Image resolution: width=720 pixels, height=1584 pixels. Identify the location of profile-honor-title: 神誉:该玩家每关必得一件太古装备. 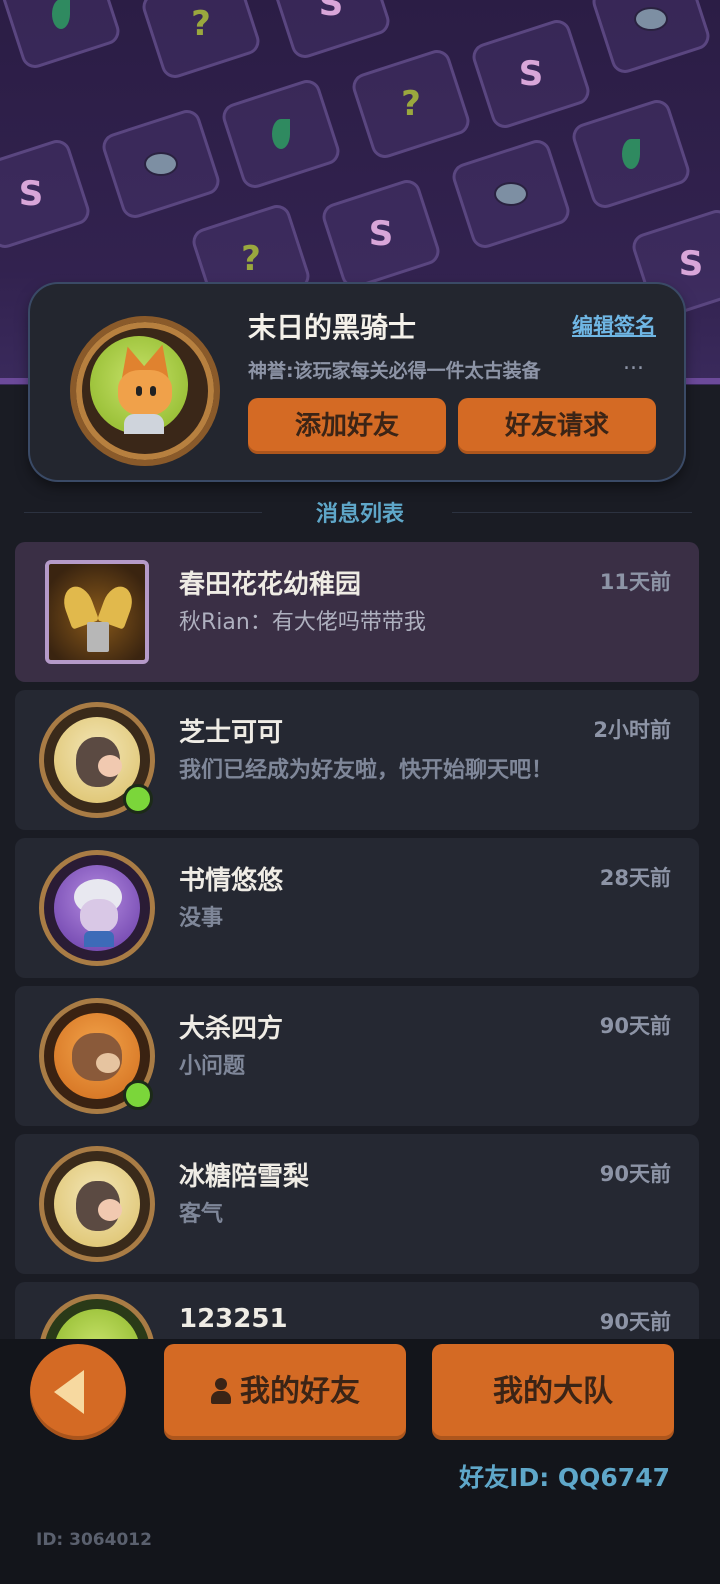
(394, 371).